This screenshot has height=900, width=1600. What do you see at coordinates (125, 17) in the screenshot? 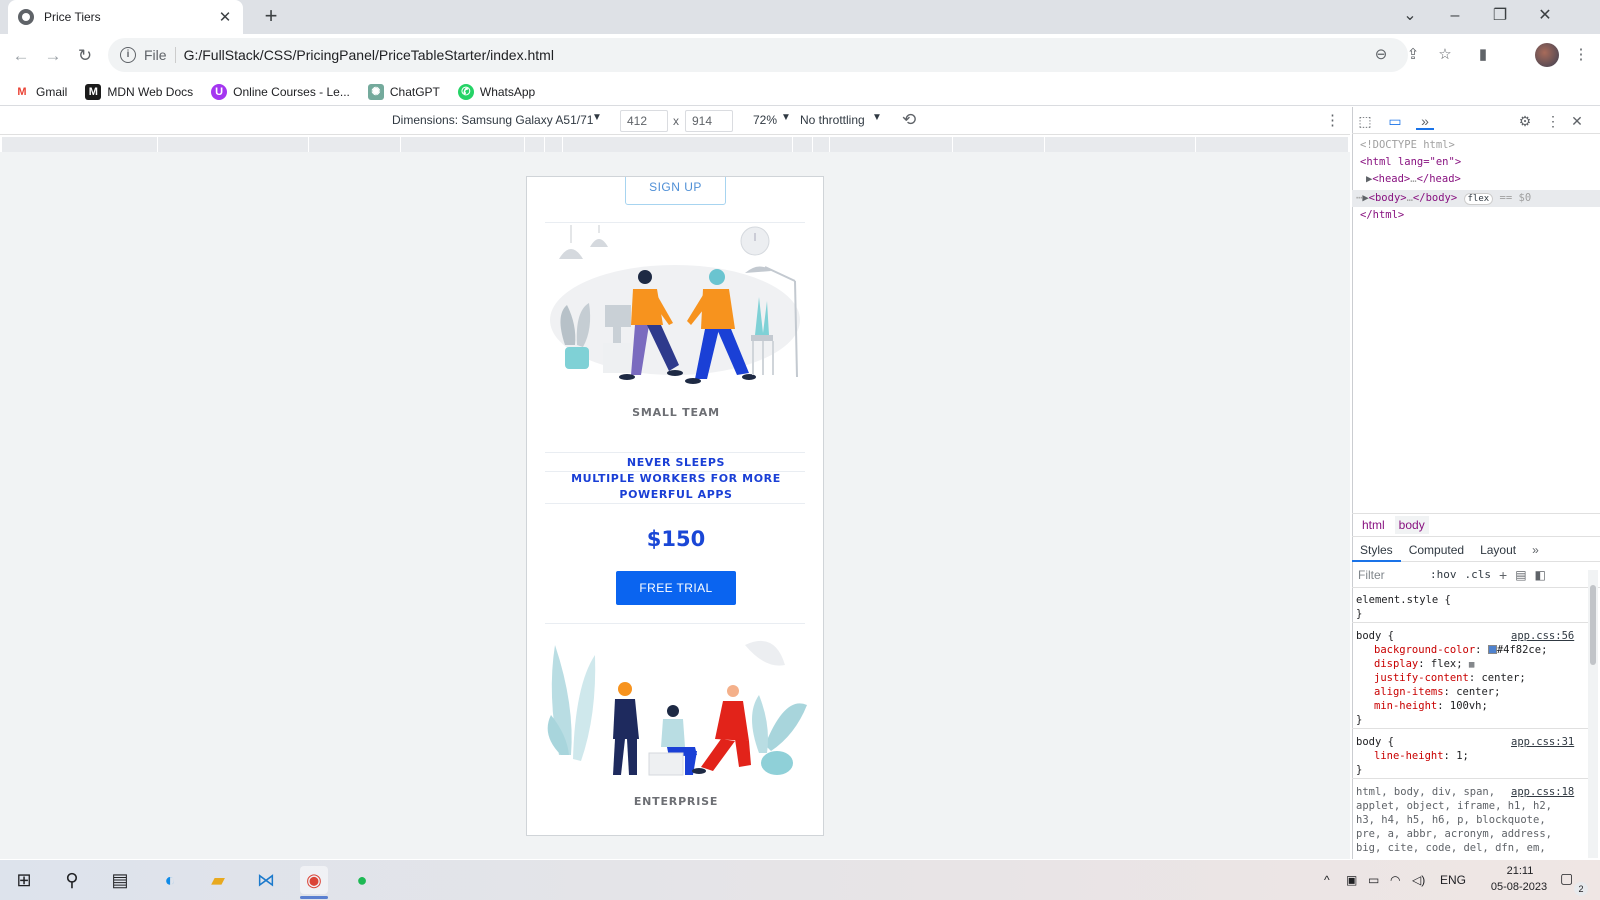
I see `browser-tab: Price Tiers ✕` at bounding box center [125, 17].